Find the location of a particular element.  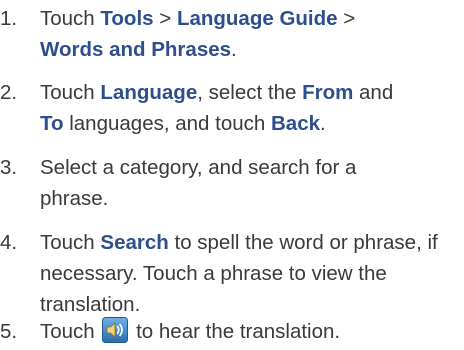

language-label: Language is located at coordinates (149, 92).